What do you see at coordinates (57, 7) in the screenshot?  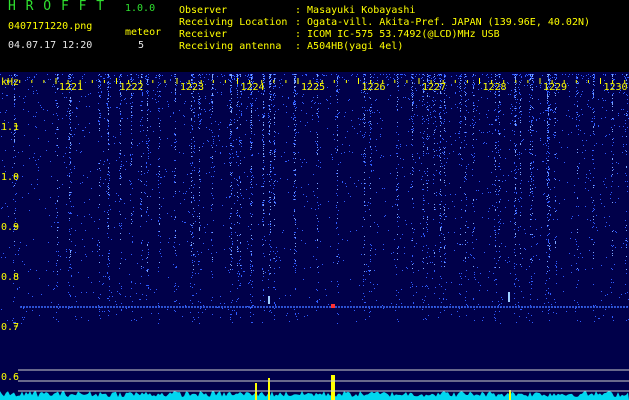 I see `app-title: H R O F F T` at bounding box center [57, 7].